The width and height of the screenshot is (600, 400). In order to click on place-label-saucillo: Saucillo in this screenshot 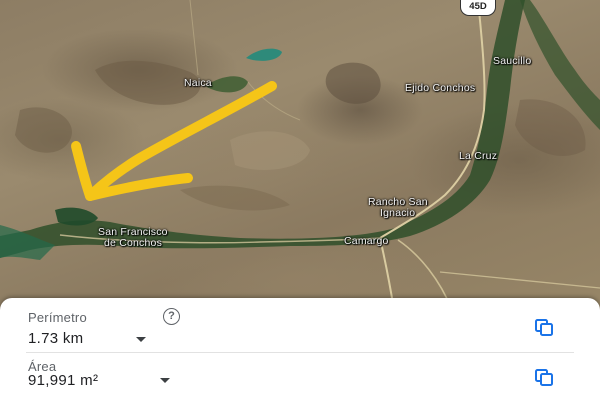, I will do `click(512, 61)`.